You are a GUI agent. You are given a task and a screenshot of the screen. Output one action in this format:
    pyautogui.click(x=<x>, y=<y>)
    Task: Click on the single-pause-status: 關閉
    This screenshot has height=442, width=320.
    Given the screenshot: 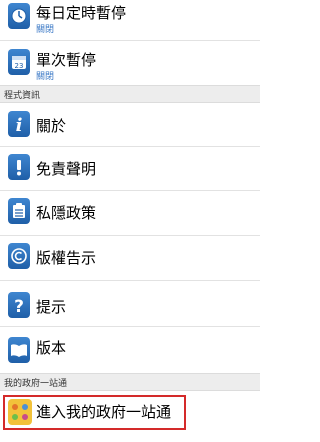 What is the action you would take?
    pyautogui.click(x=45, y=77)
    